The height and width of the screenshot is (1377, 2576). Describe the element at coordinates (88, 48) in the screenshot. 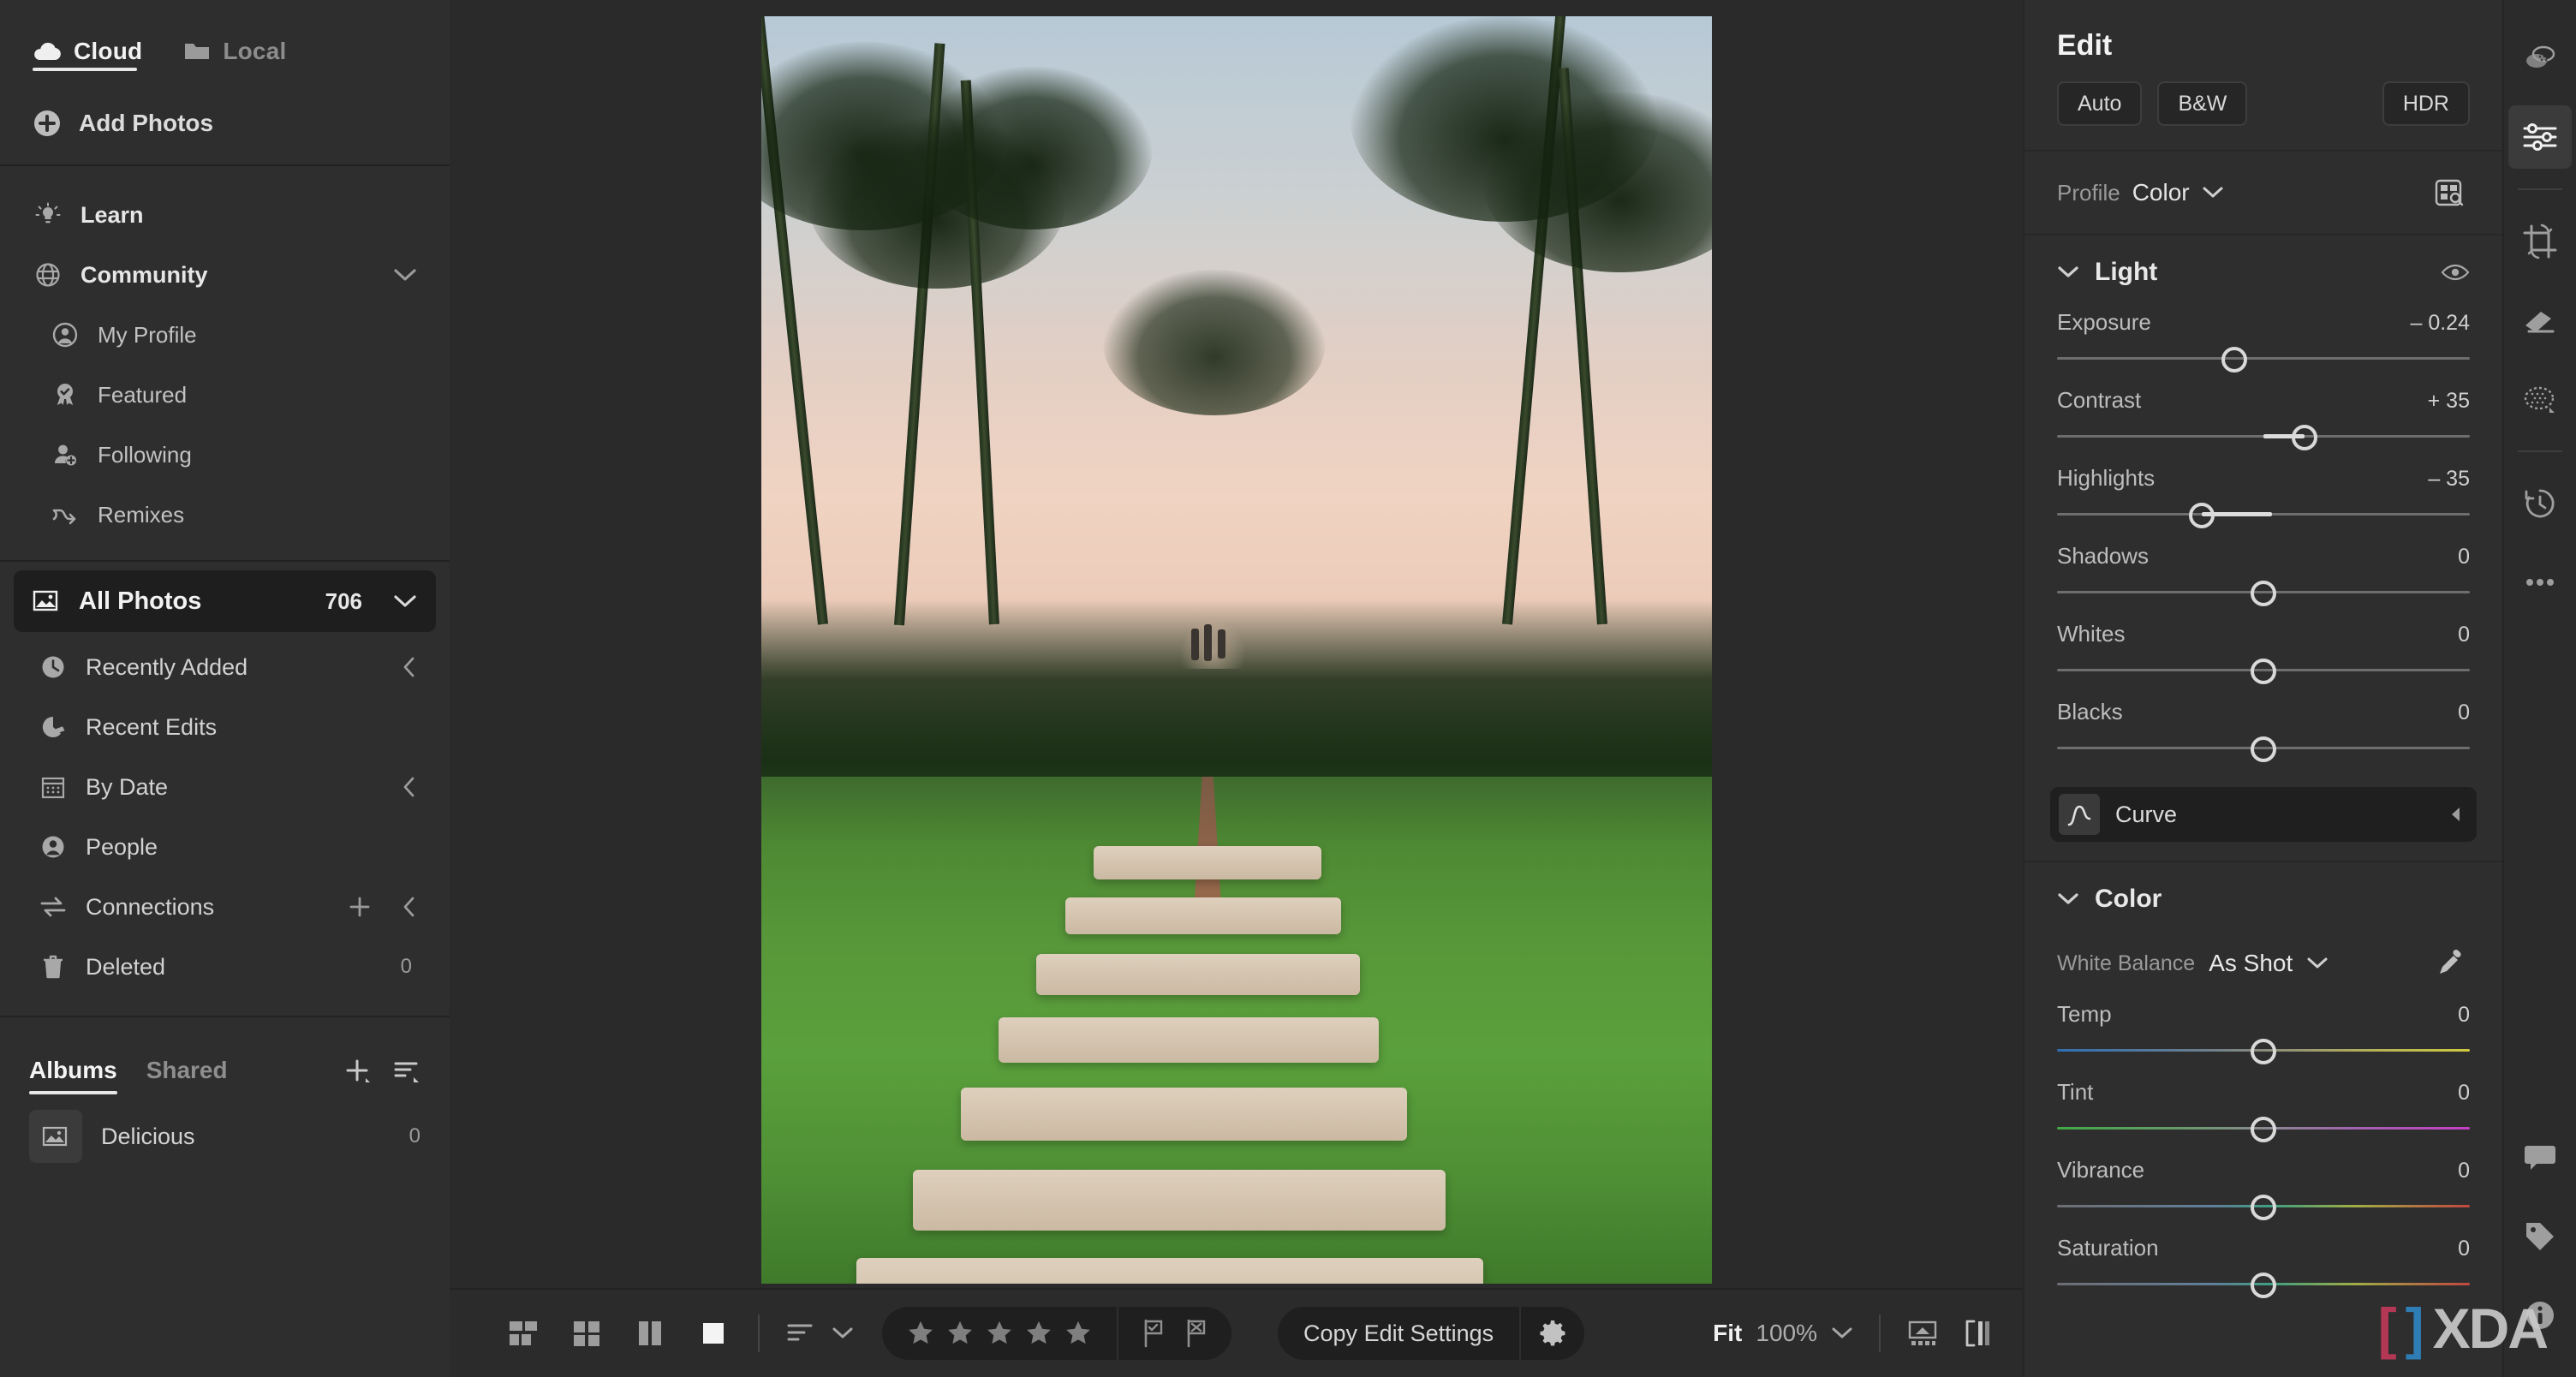

I see `tab-cloud: Cloud` at that location.